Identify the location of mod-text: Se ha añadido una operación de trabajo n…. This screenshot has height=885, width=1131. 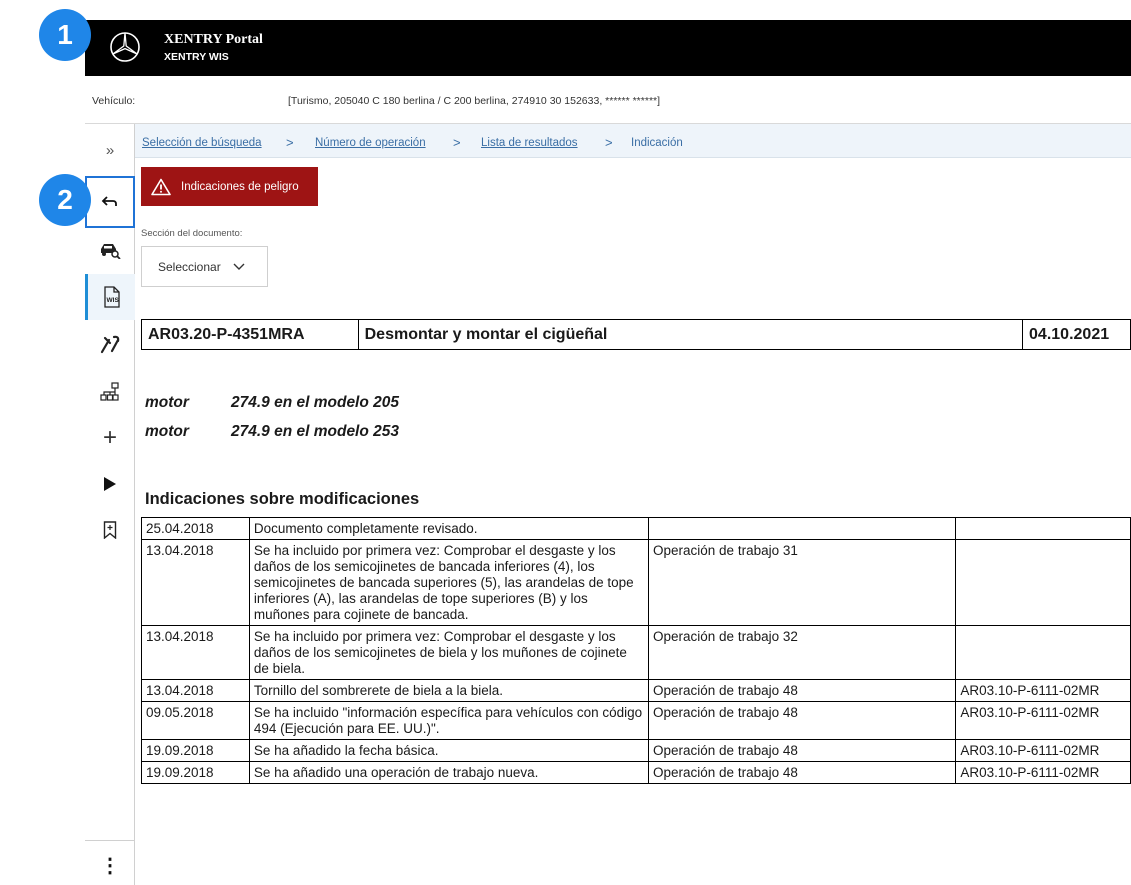
(449, 772).